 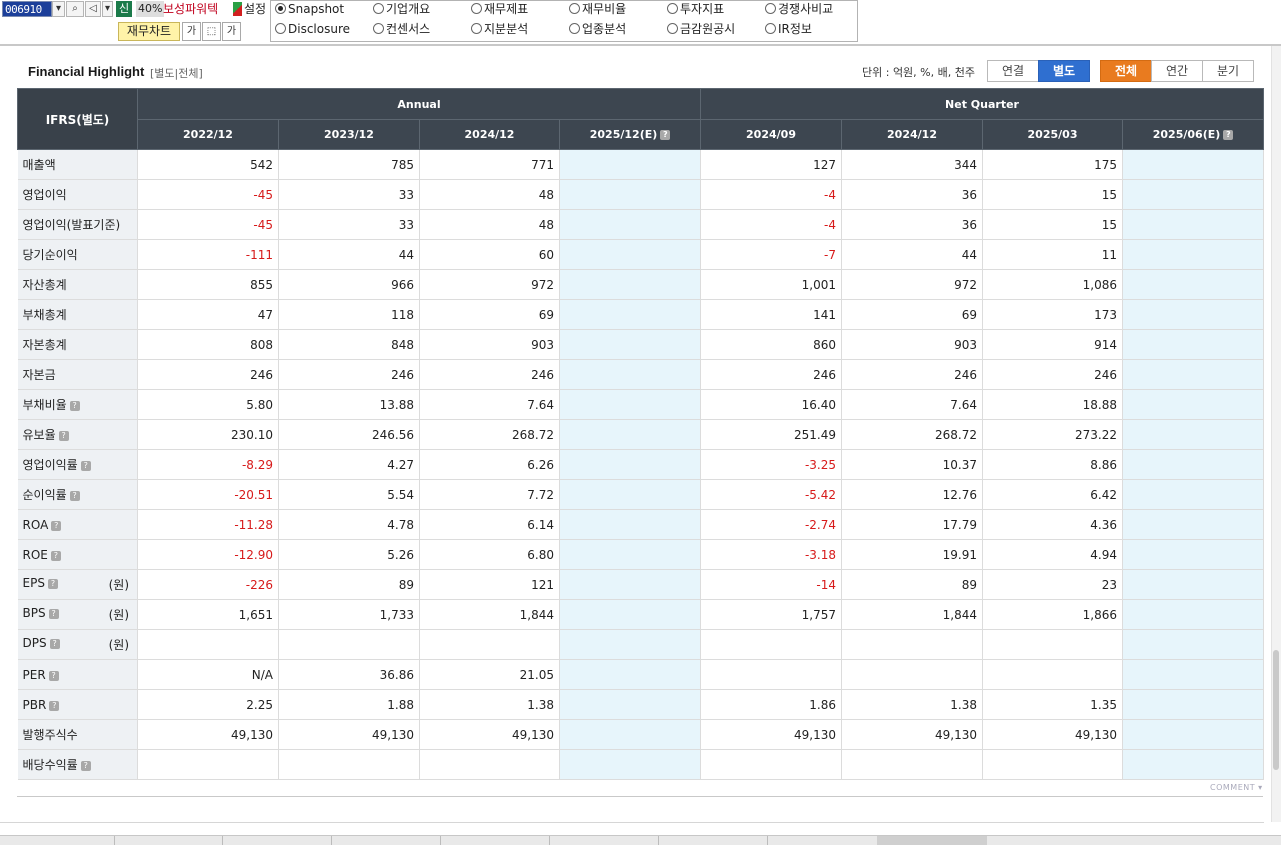 I want to click on column-header: 2025/12(E)?, so click(x=630, y=134).